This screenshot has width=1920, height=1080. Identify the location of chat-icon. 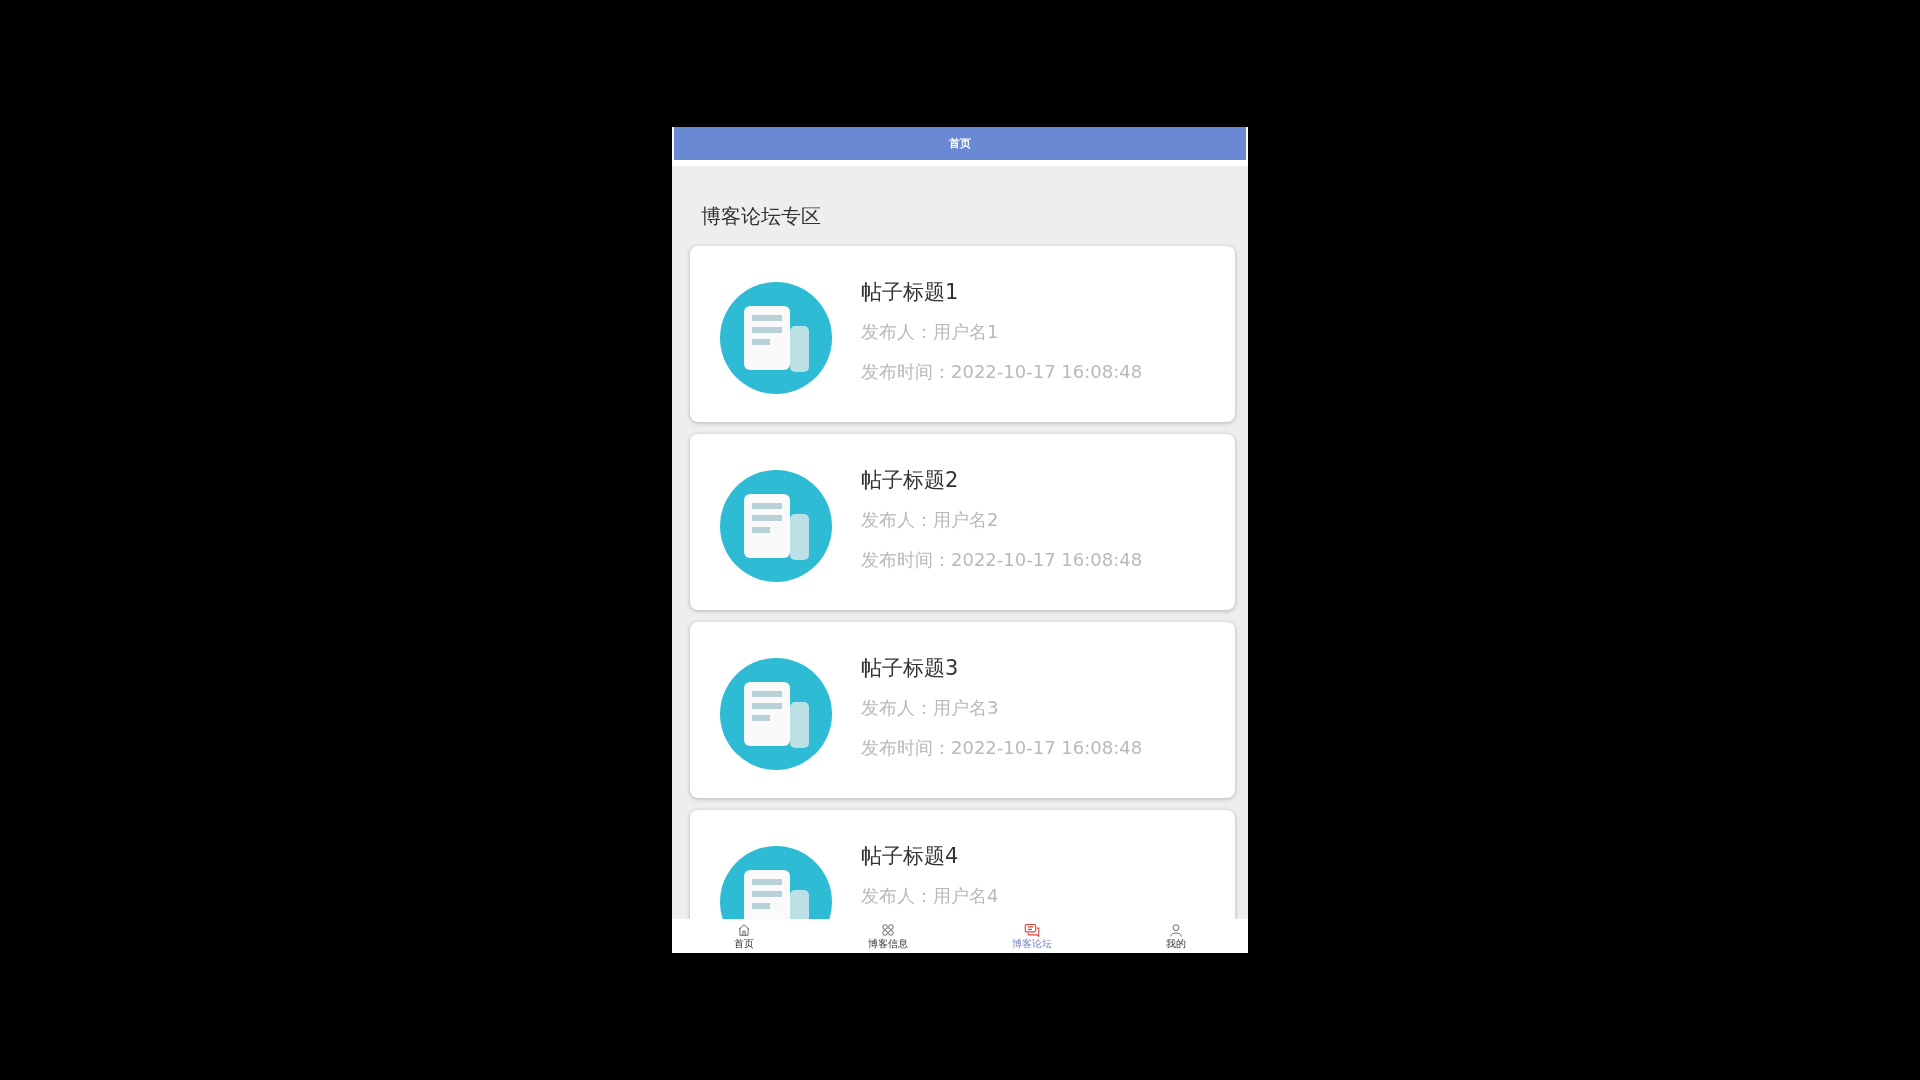
(1032, 930).